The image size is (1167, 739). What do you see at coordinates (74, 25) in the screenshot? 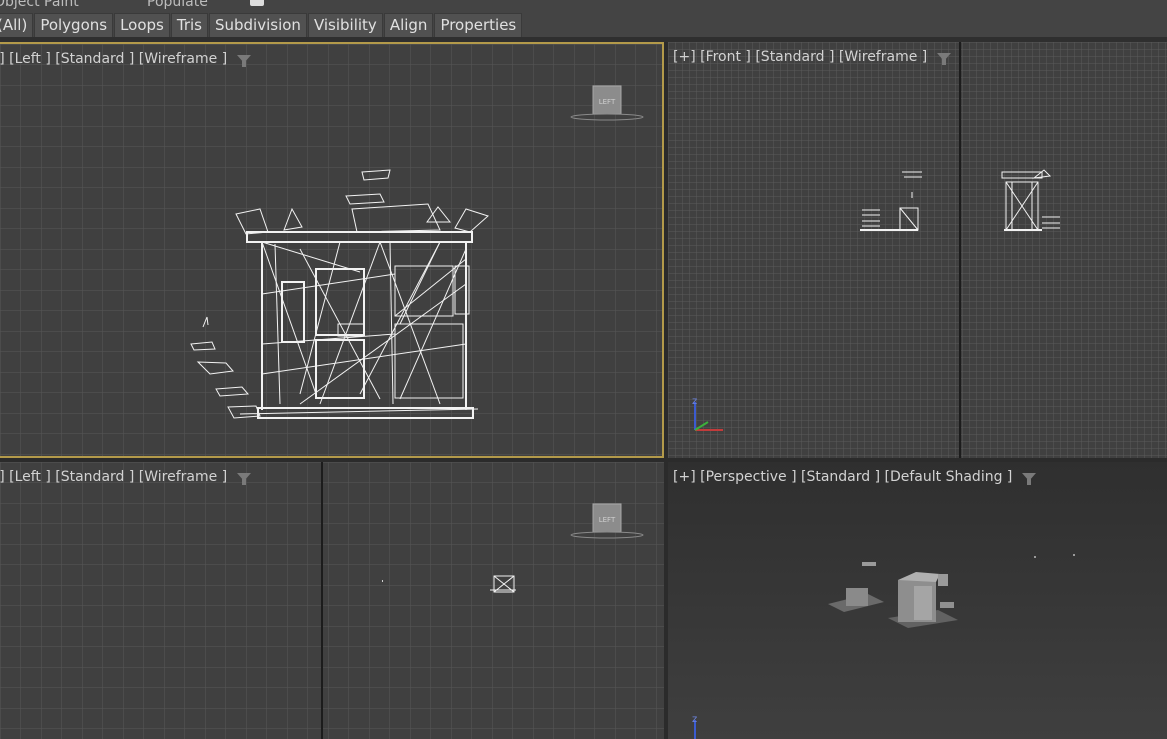
I see `tab-polygons: Polygons` at bounding box center [74, 25].